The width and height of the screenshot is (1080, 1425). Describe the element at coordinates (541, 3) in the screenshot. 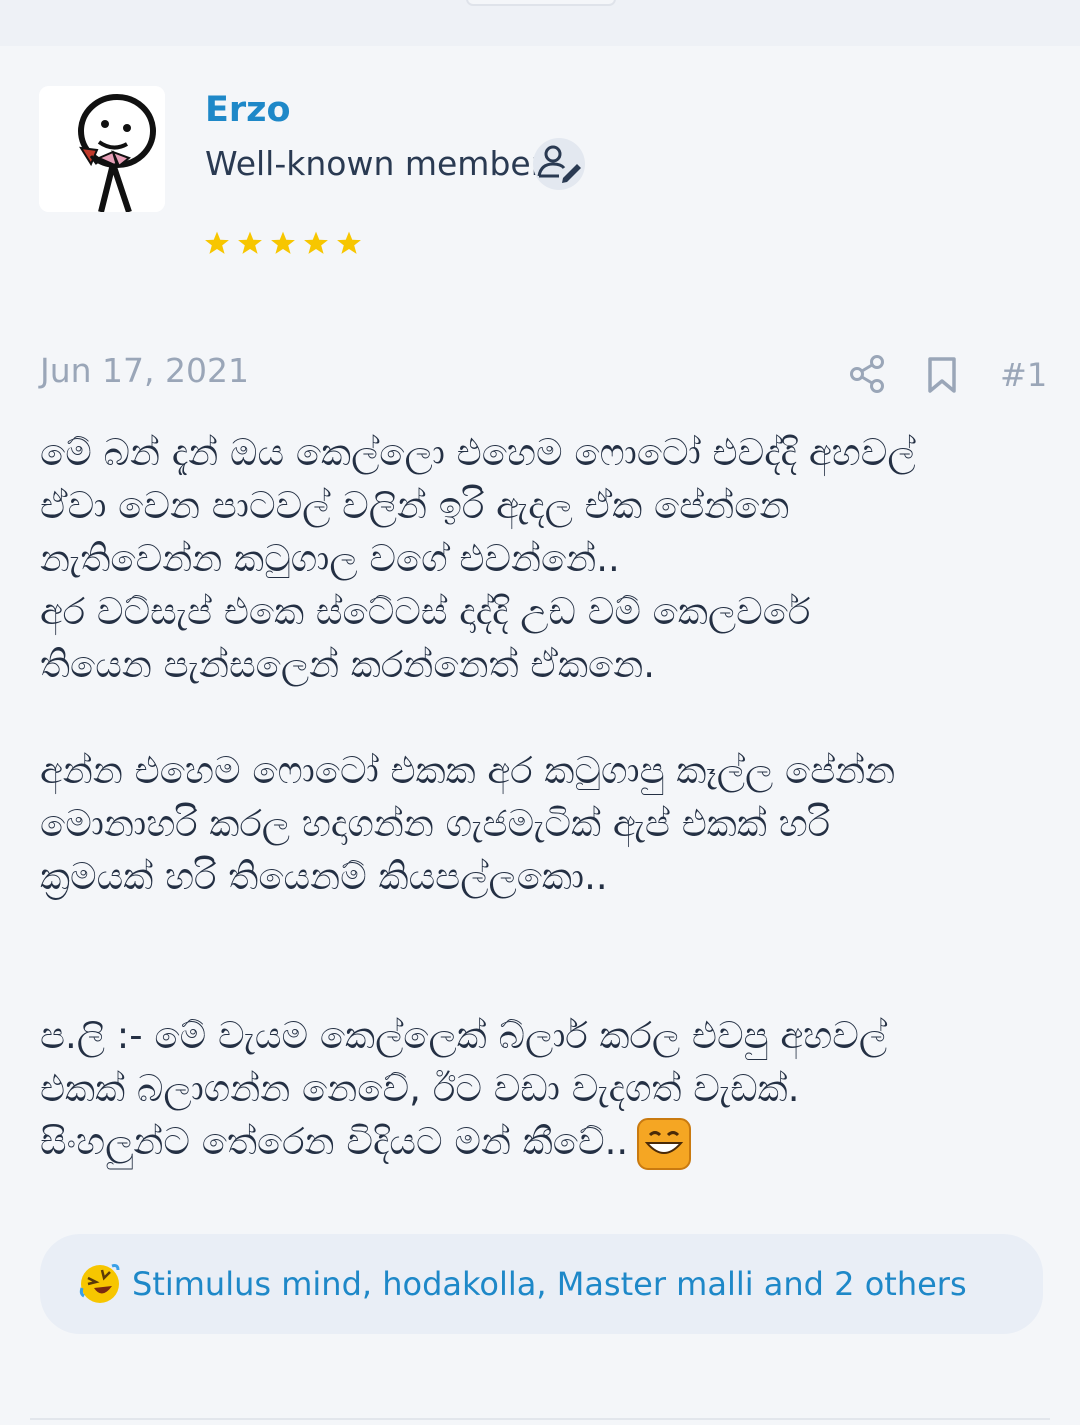

I see `top-handle` at that location.